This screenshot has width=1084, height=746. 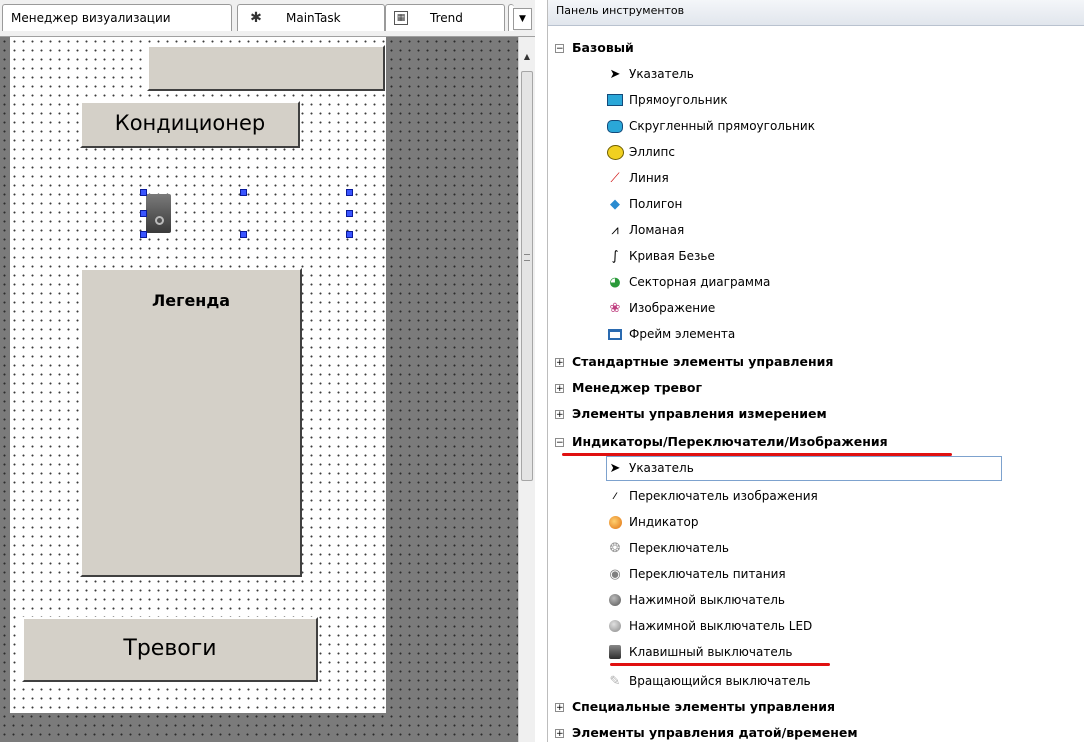 What do you see at coordinates (656, 204) in the screenshot?
I see `tool-label: Полигон` at bounding box center [656, 204].